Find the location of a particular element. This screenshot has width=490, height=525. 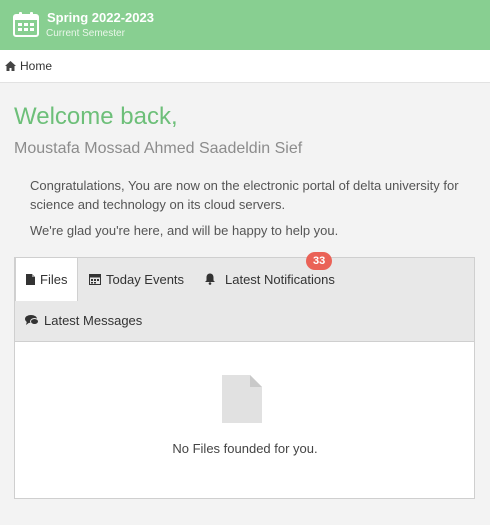

tab-today-events: Today Events is located at coordinates (136, 279).